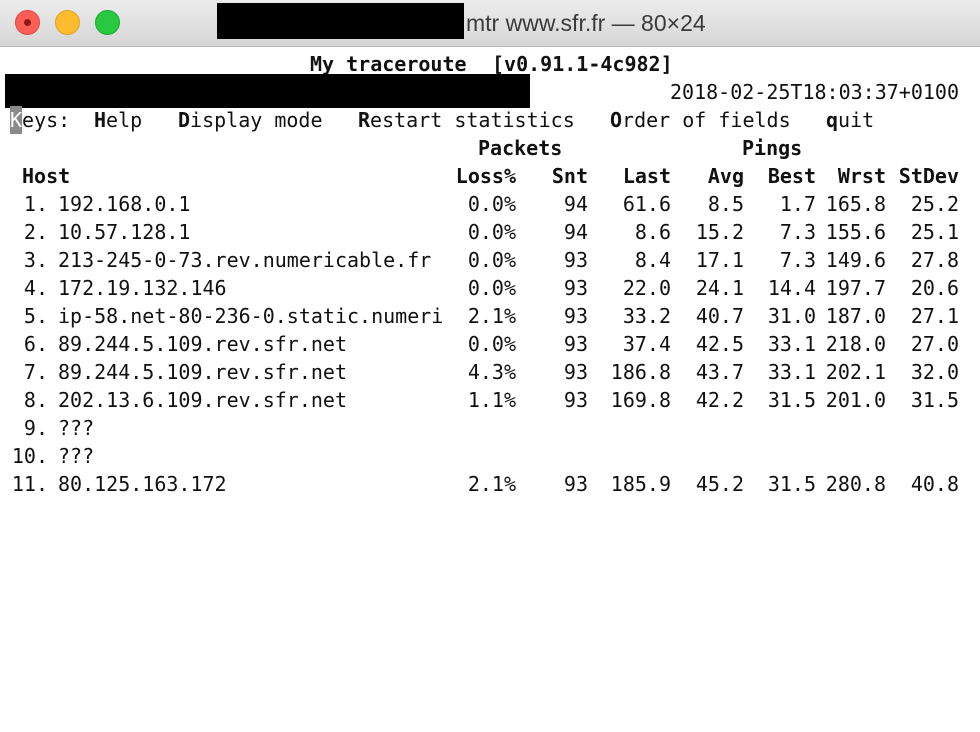  What do you see at coordinates (791, 176) in the screenshot?
I see `col-header-best: Best` at bounding box center [791, 176].